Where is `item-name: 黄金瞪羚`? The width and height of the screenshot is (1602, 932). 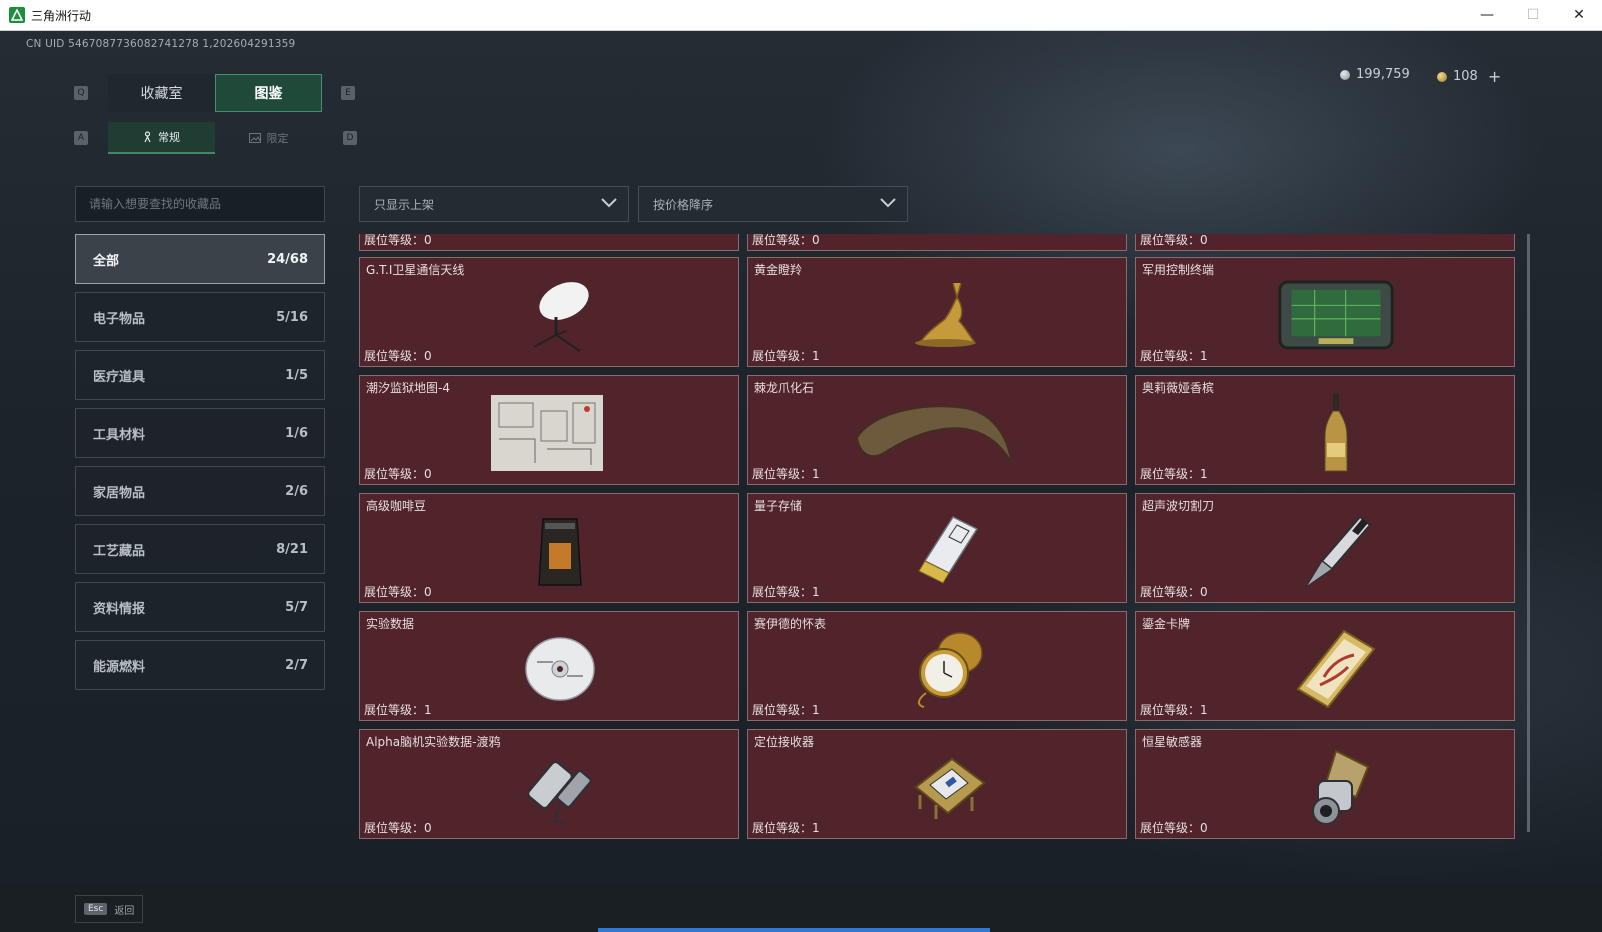
item-name: 黄金瞪羚 is located at coordinates (778, 270).